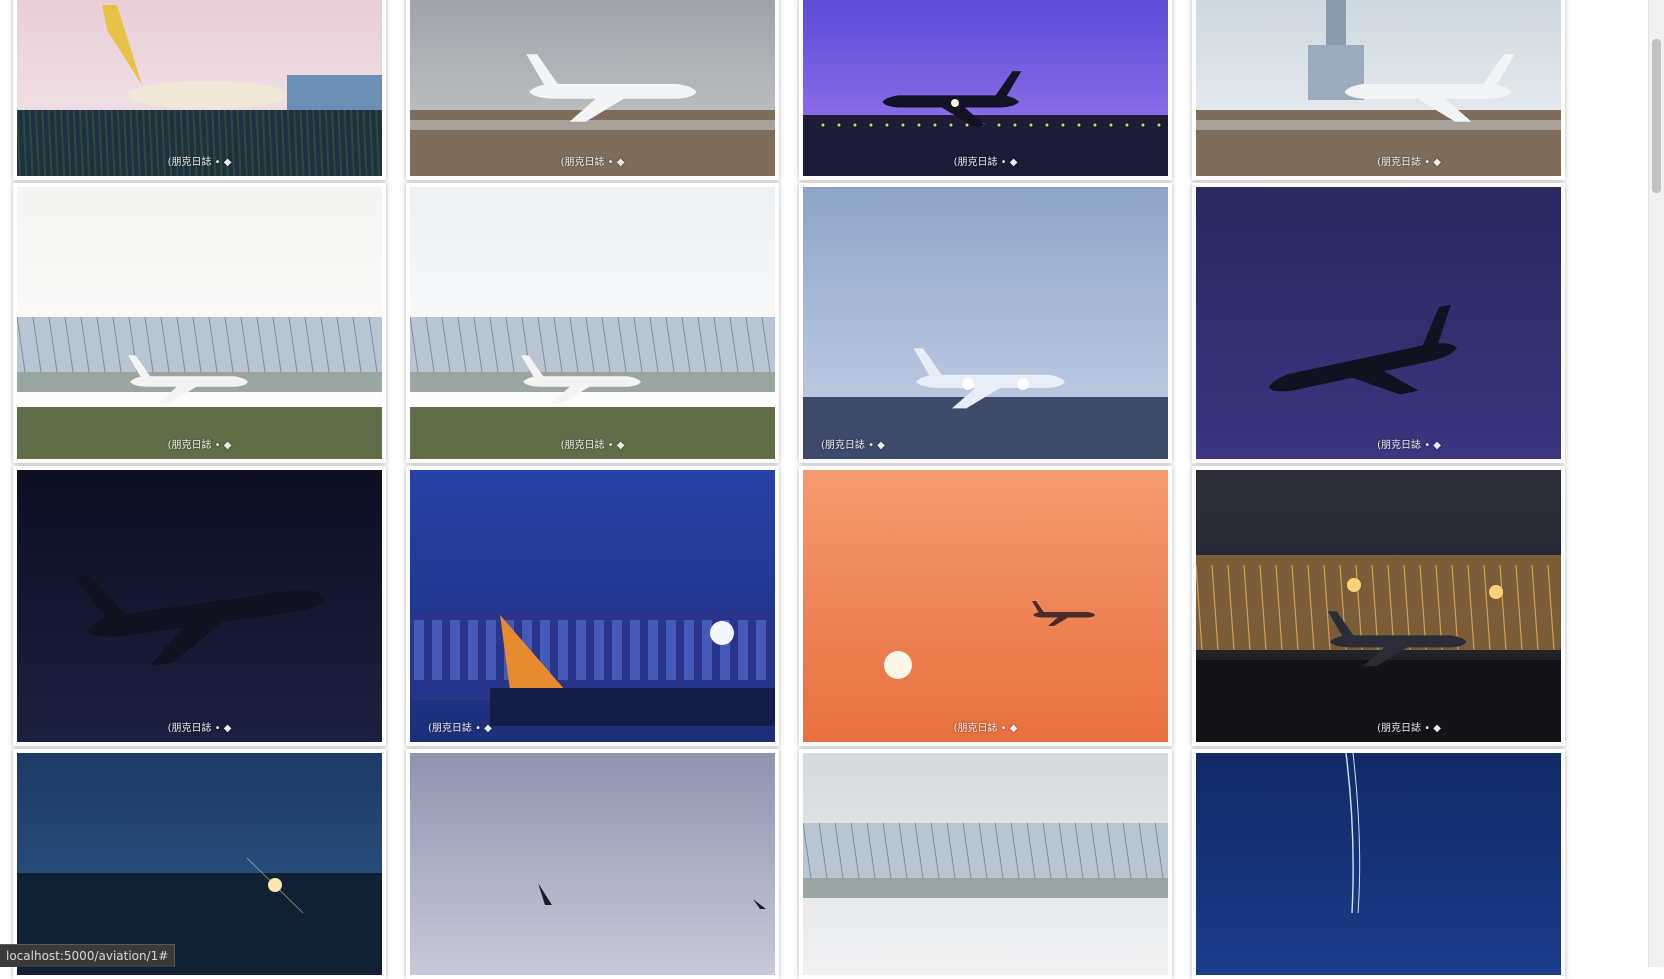  What do you see at coordinates (87, 955) in the screenshot?
I see `status-bar-url: localhost:5000/aviation/1#` at bounding box center [87, 955].